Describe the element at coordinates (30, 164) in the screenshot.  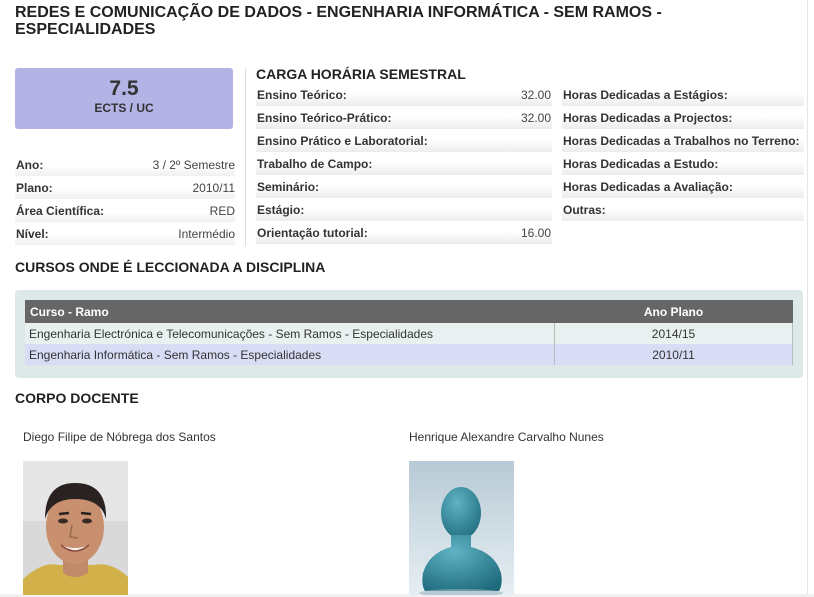
I see `info-label: Ano:` at that location.